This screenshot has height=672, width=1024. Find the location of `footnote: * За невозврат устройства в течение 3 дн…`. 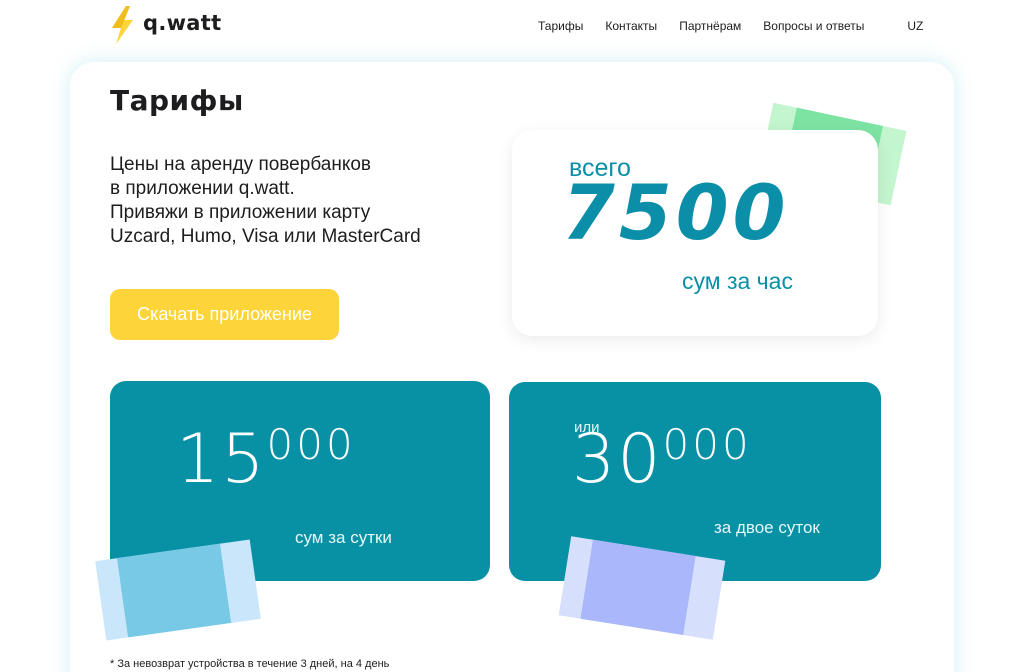

footnote: * За невозврат устройства в течение 3 дн… is located at coordinates (250, 664).